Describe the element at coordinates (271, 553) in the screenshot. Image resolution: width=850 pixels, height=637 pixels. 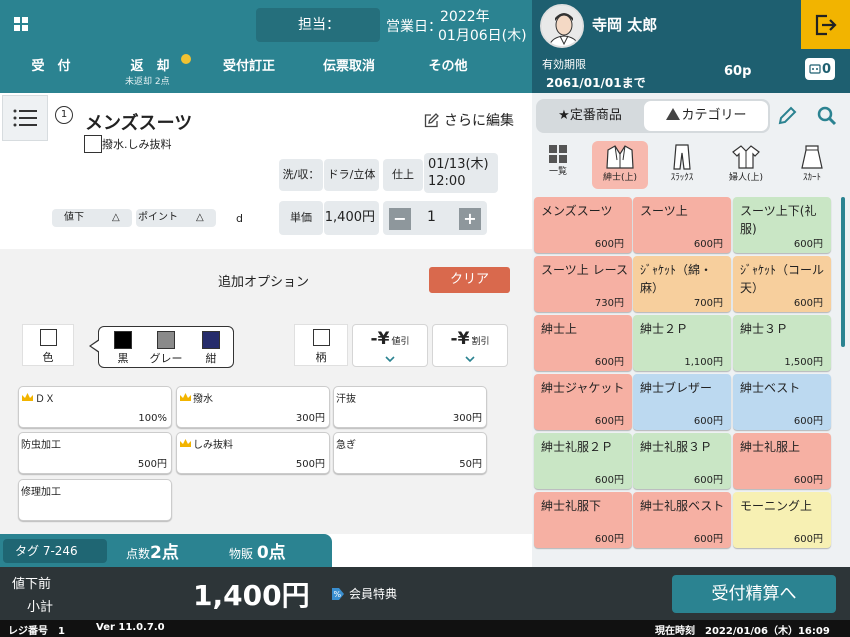
I see `goods-count-value: 0点` at that location.